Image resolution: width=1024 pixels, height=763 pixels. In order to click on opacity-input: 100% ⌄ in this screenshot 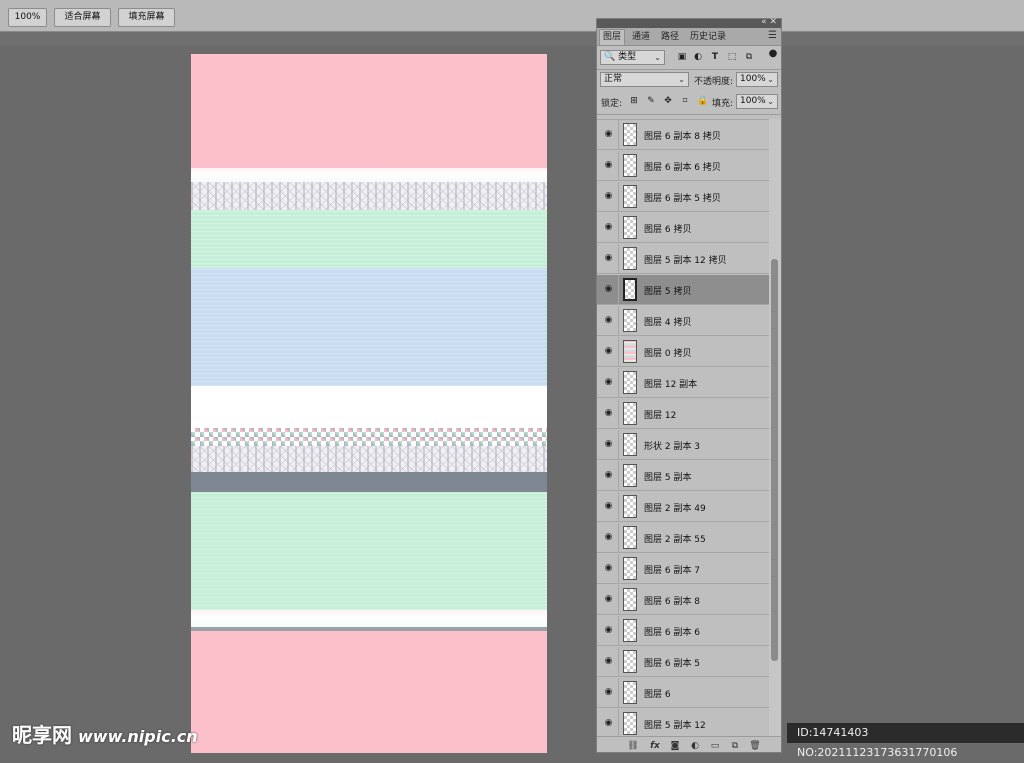, I will do `click(757, 79)`.